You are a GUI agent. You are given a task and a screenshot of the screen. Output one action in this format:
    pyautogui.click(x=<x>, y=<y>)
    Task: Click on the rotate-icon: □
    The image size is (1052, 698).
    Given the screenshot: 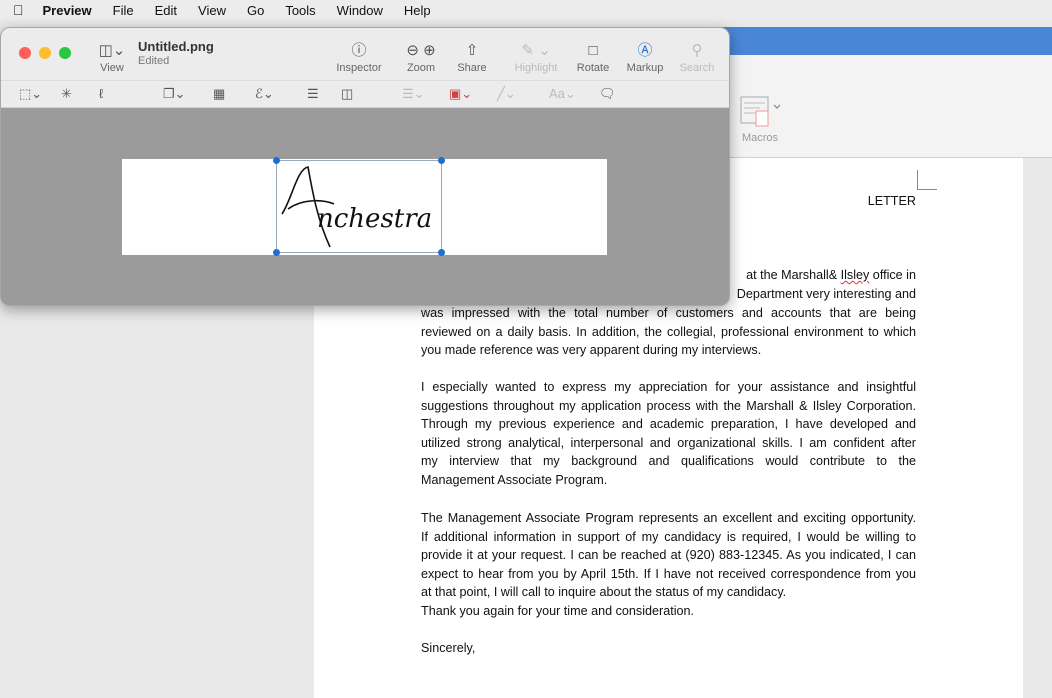 What is the action you would take?
    pyautogui.click(x=593, y=50)
    